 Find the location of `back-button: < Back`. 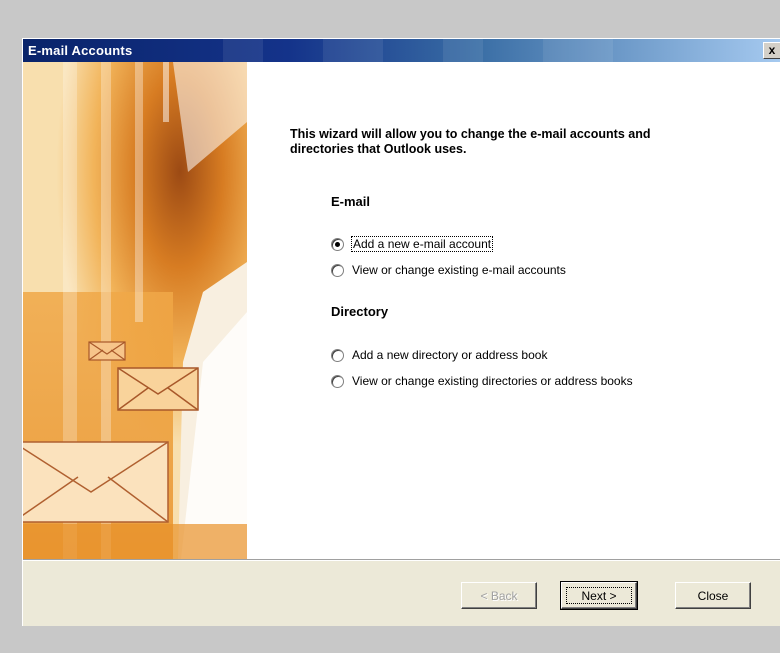

back-button: < Back is located at coordinates (499, 595).